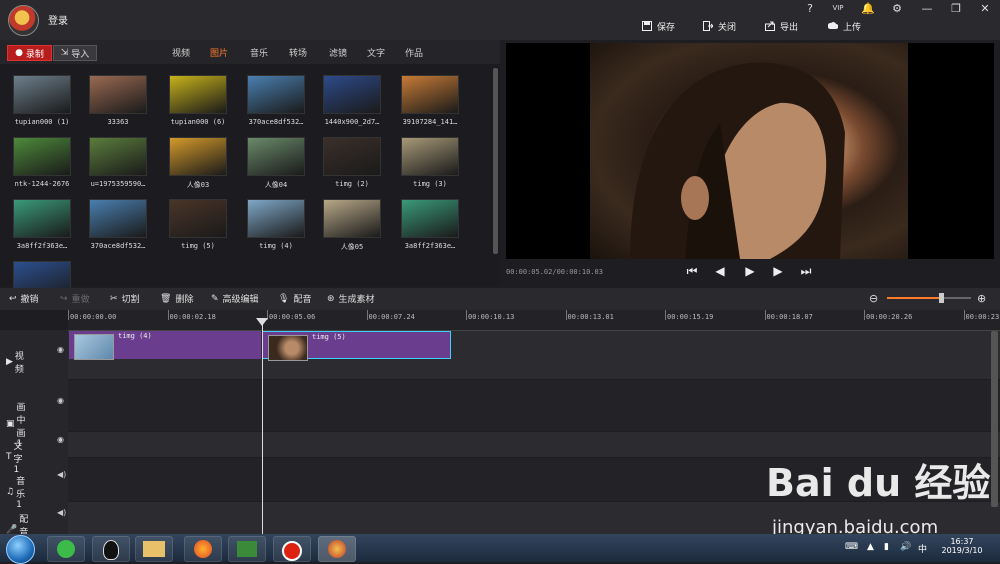 The height and width of the screenshot is (564, 1000). I want to click on dubbing-button: 🎙配音, so click(294, 298).